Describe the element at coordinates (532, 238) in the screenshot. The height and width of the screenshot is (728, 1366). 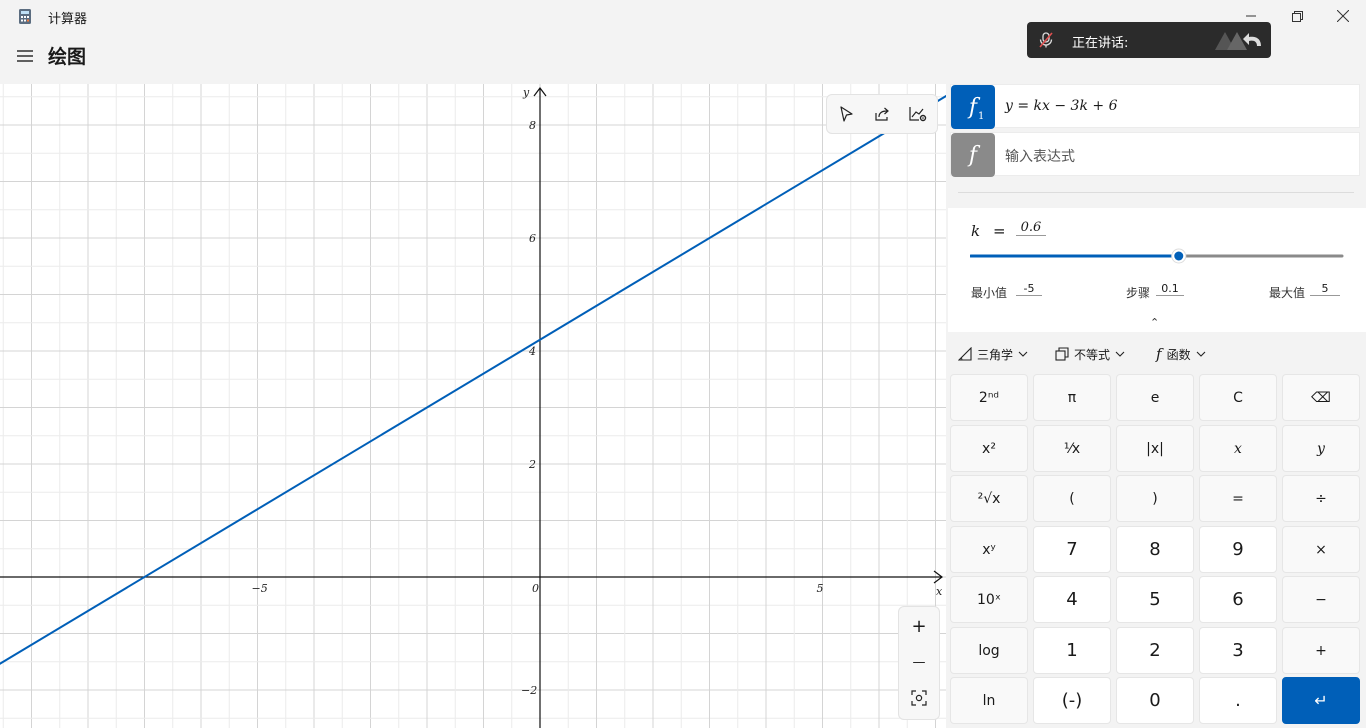
I see `y-tick-label: 6` at that location.